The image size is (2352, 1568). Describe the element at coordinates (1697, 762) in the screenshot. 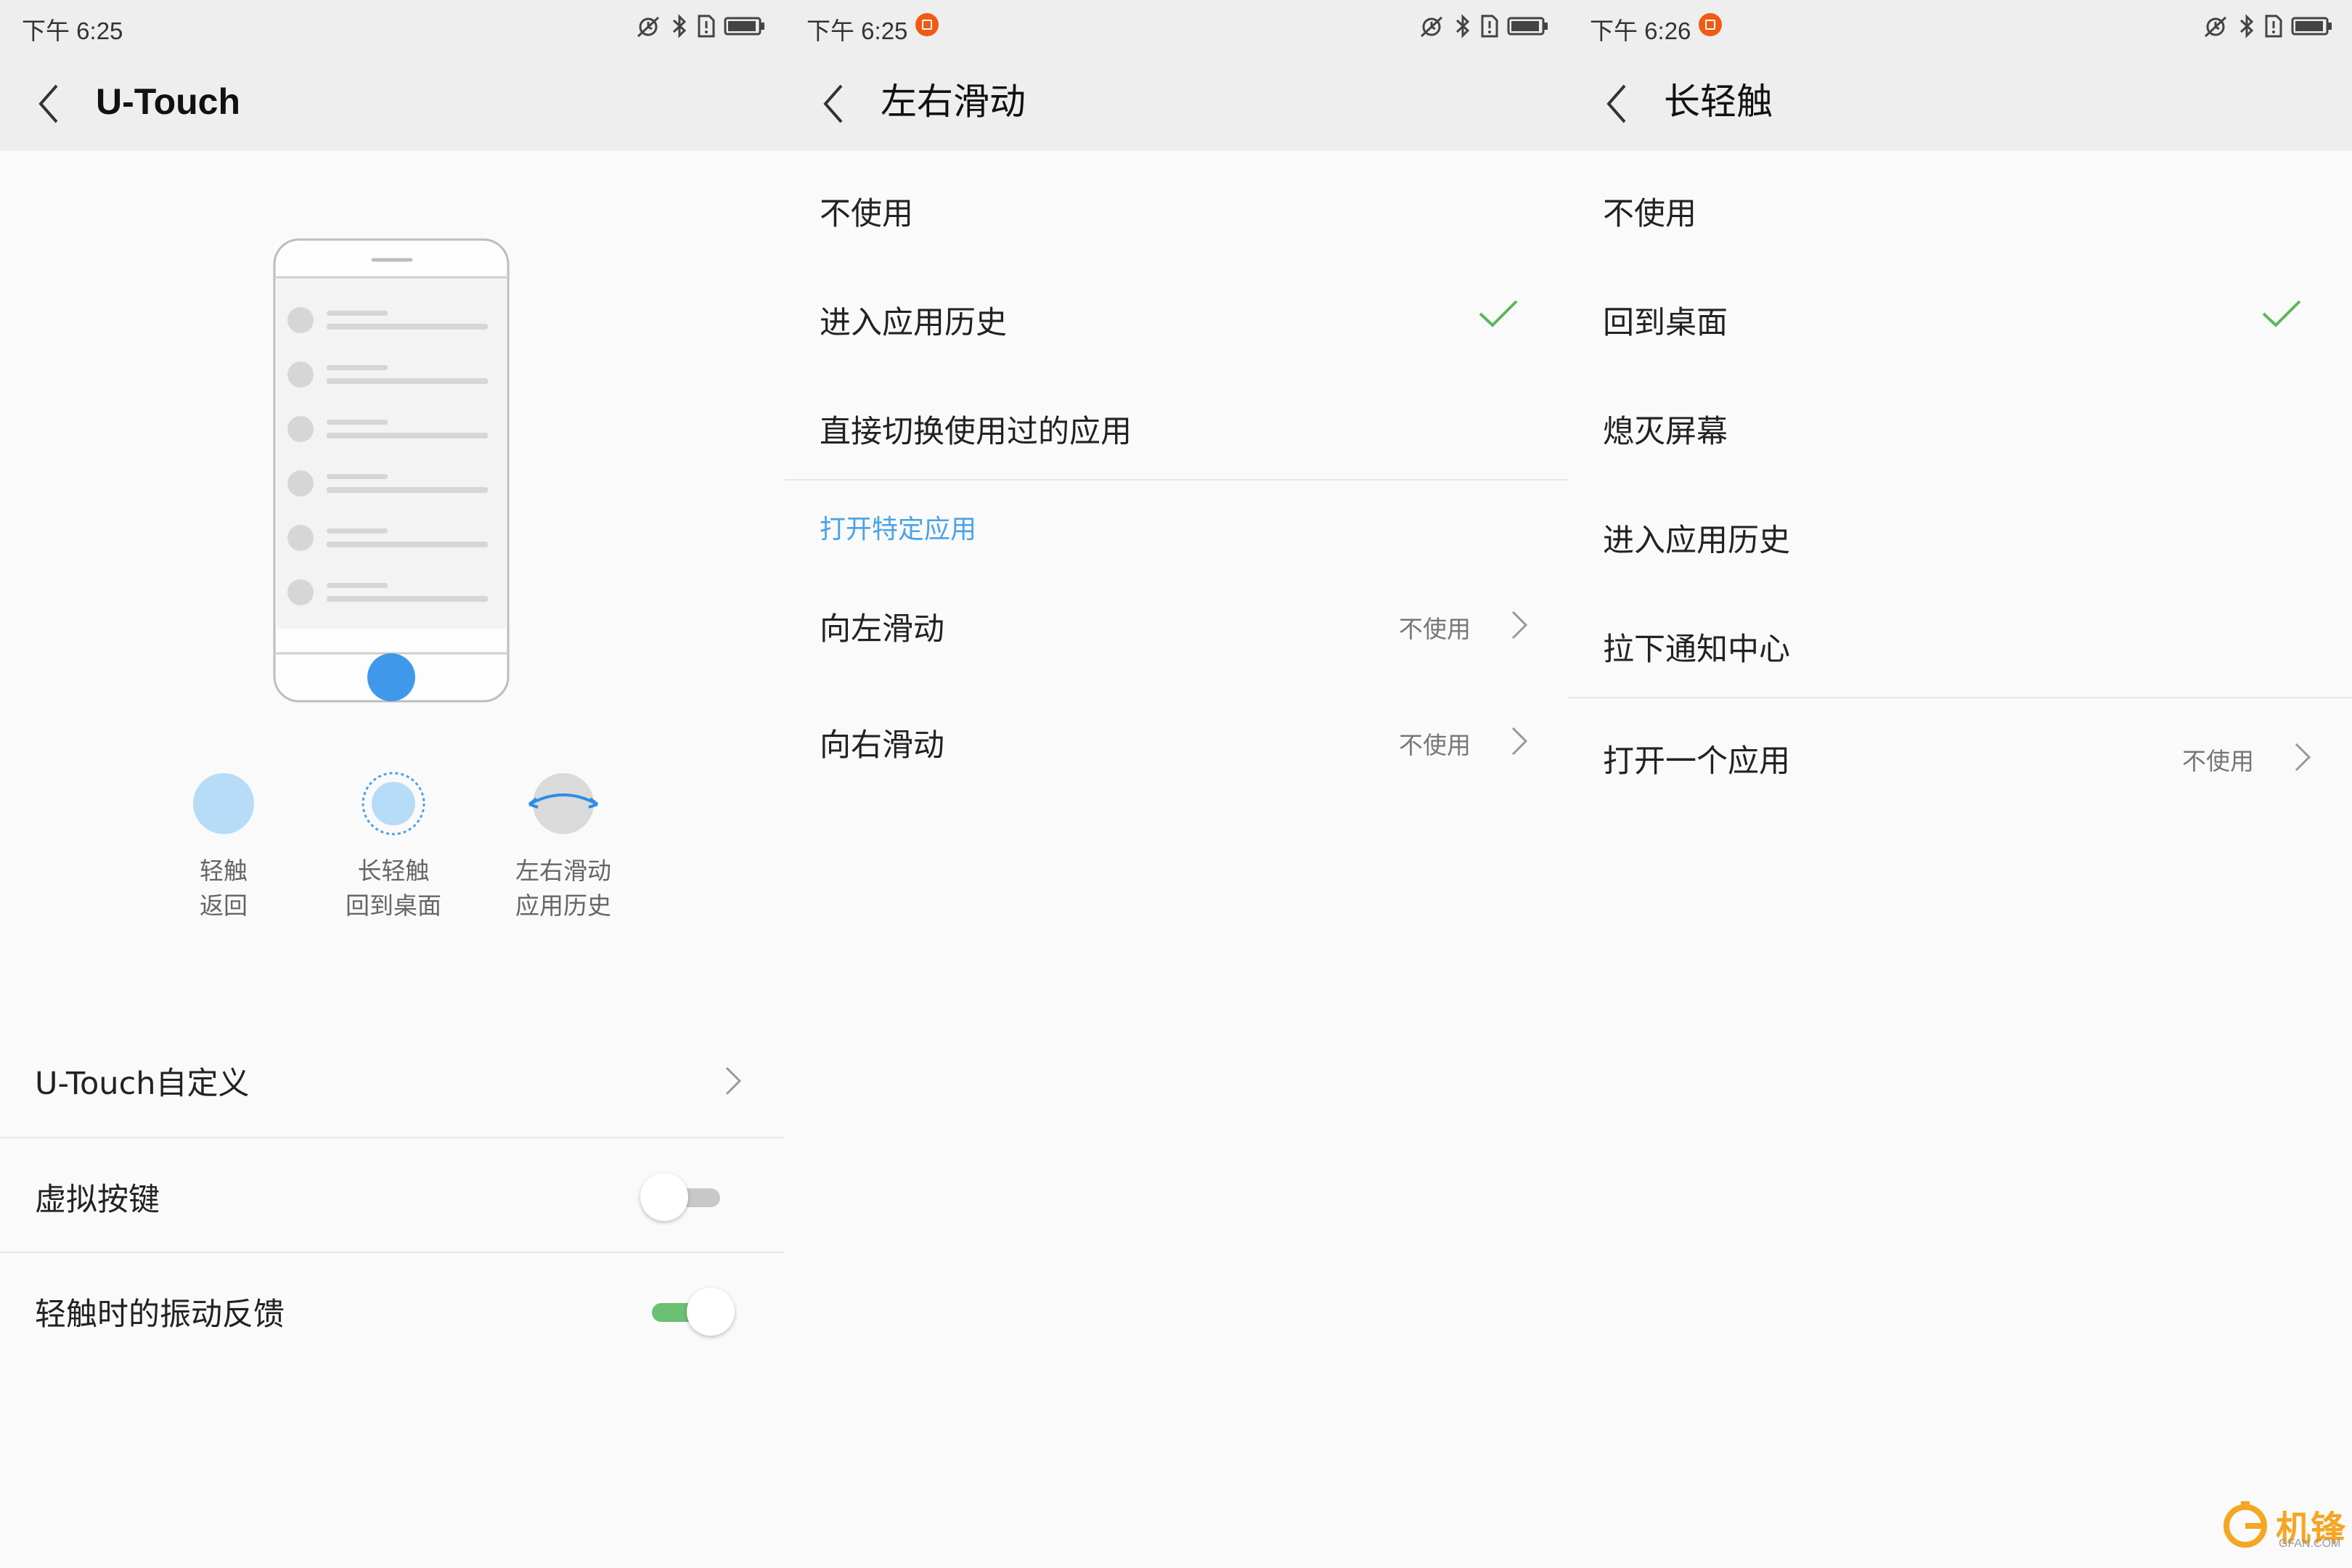

I see `option-label: 打开一个应用` at that location.